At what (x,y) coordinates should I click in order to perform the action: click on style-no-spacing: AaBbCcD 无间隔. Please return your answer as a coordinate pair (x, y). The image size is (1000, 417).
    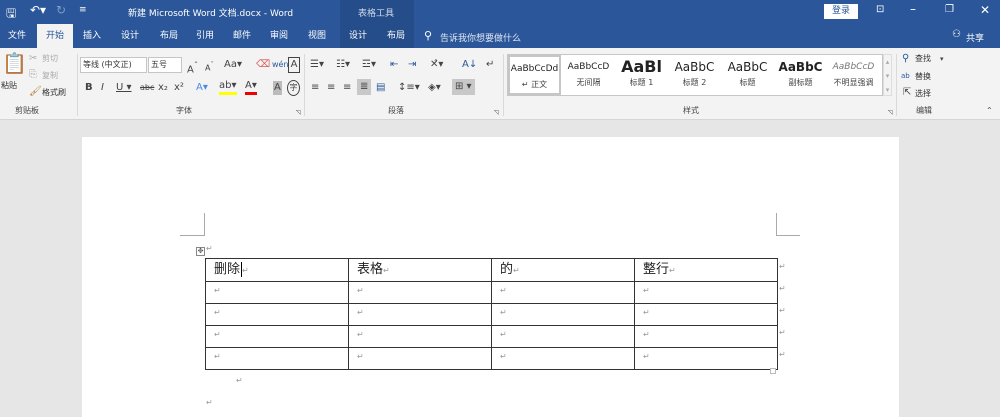
    Looking at the image, I should click on (588, 75).